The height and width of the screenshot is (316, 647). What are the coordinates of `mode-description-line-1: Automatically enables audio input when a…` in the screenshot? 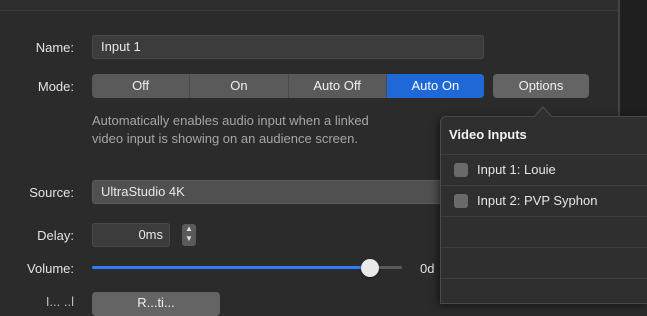 It's located at (230, 120).